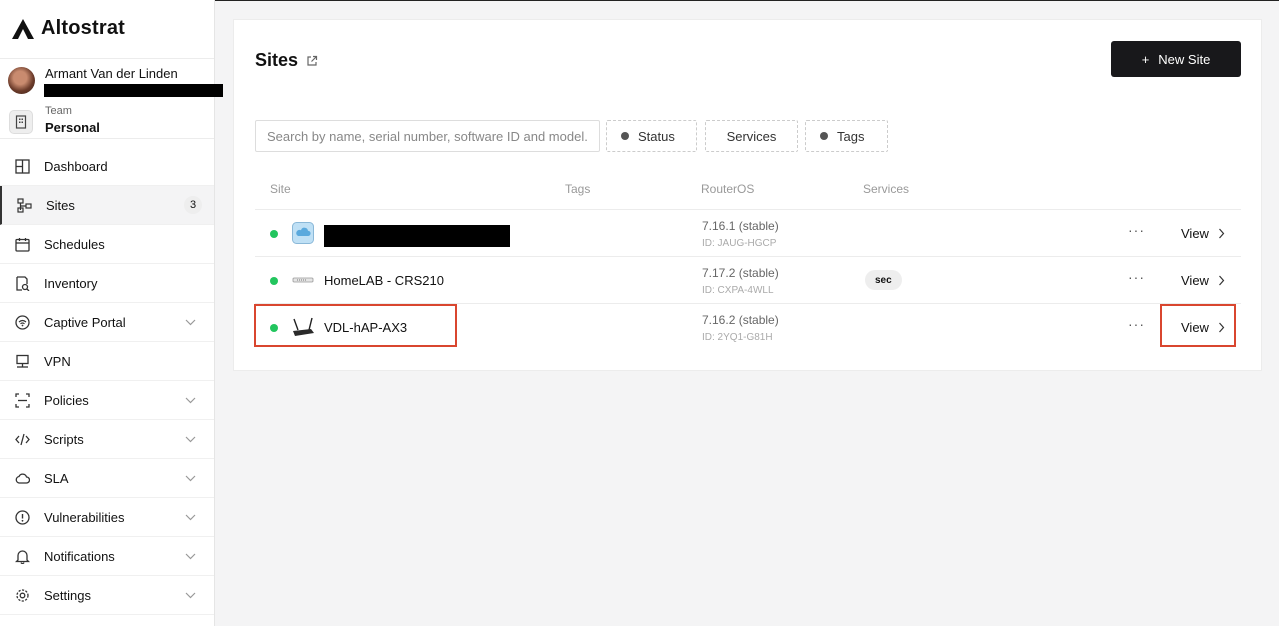 This screenshot has width=1279, height=626. What do you see at coordinates (740, 273) in the screenshot?
I see `routeros-version: 7.17.2 (stable)` at bounding box center [740, 273].